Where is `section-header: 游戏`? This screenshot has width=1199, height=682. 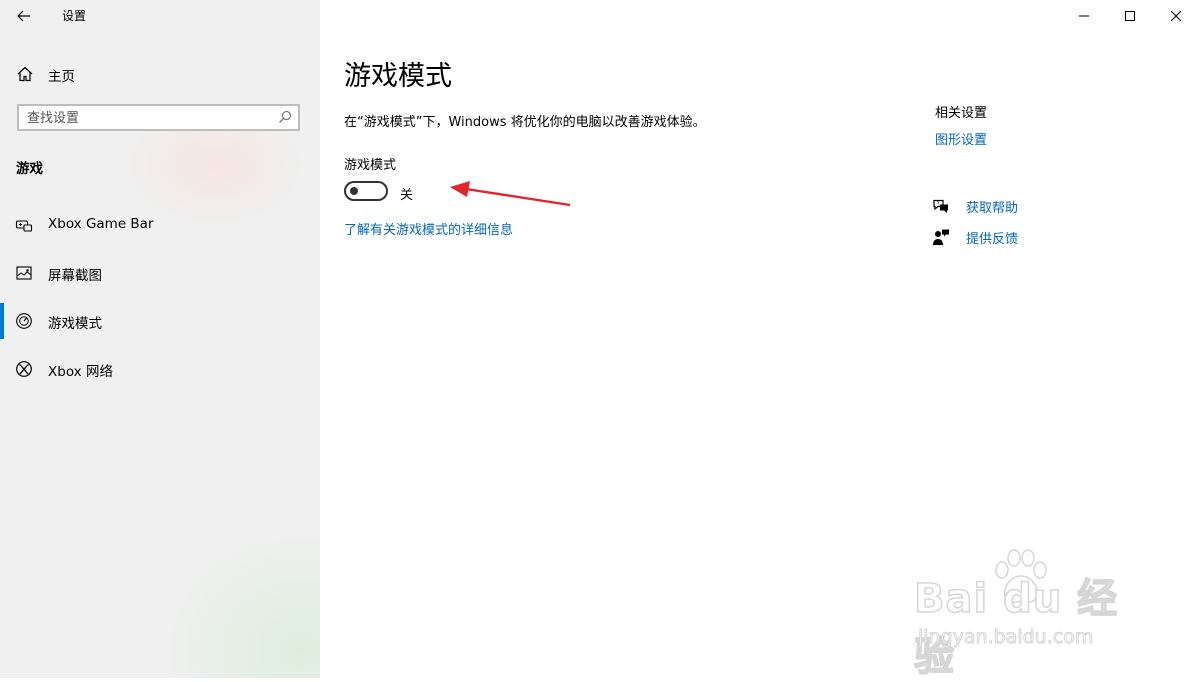 section-header: 游戏 is located at coordinates (29, 169).